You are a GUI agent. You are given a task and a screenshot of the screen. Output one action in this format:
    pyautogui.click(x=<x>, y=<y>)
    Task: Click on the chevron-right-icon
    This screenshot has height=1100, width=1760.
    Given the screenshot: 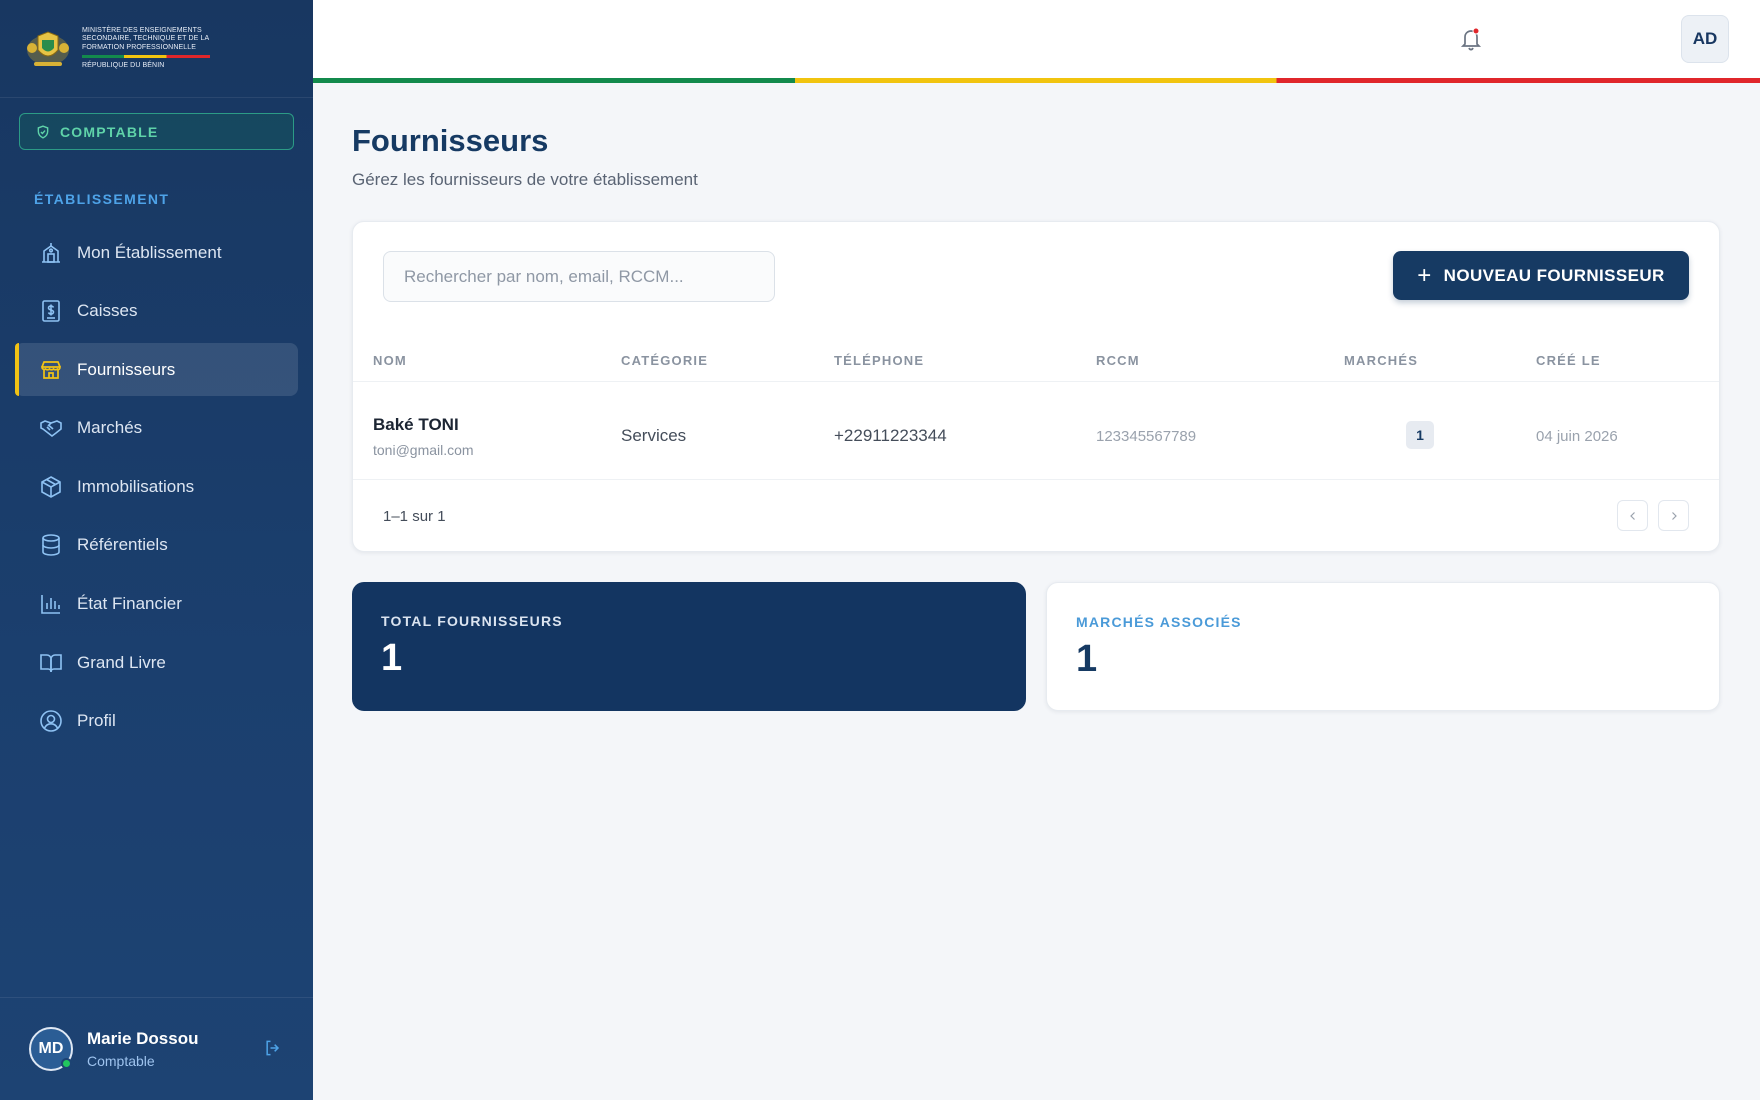 What is the action you would take?
    pyautogui.click(x=1674, y=515)
    